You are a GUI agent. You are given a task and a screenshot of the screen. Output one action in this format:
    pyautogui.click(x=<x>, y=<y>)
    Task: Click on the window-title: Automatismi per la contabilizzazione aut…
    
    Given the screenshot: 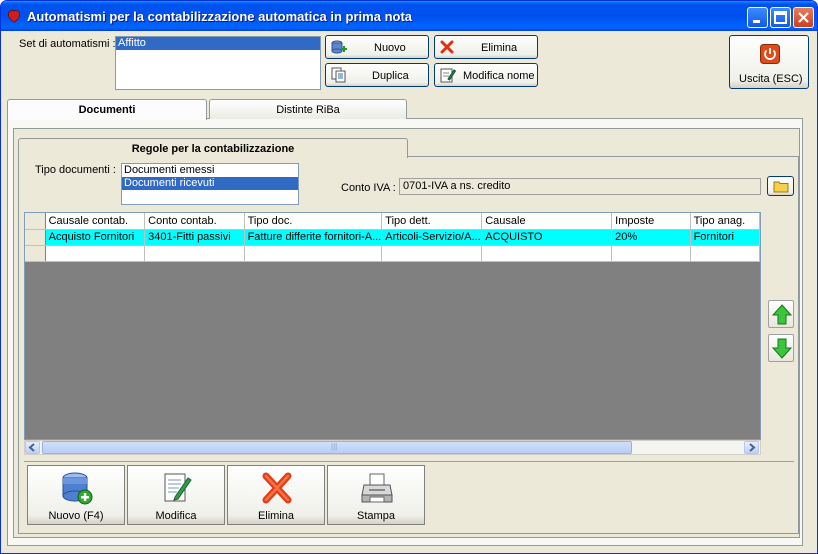 What is the action you would take?
    pyautogui.click(x=220, y=16)
    